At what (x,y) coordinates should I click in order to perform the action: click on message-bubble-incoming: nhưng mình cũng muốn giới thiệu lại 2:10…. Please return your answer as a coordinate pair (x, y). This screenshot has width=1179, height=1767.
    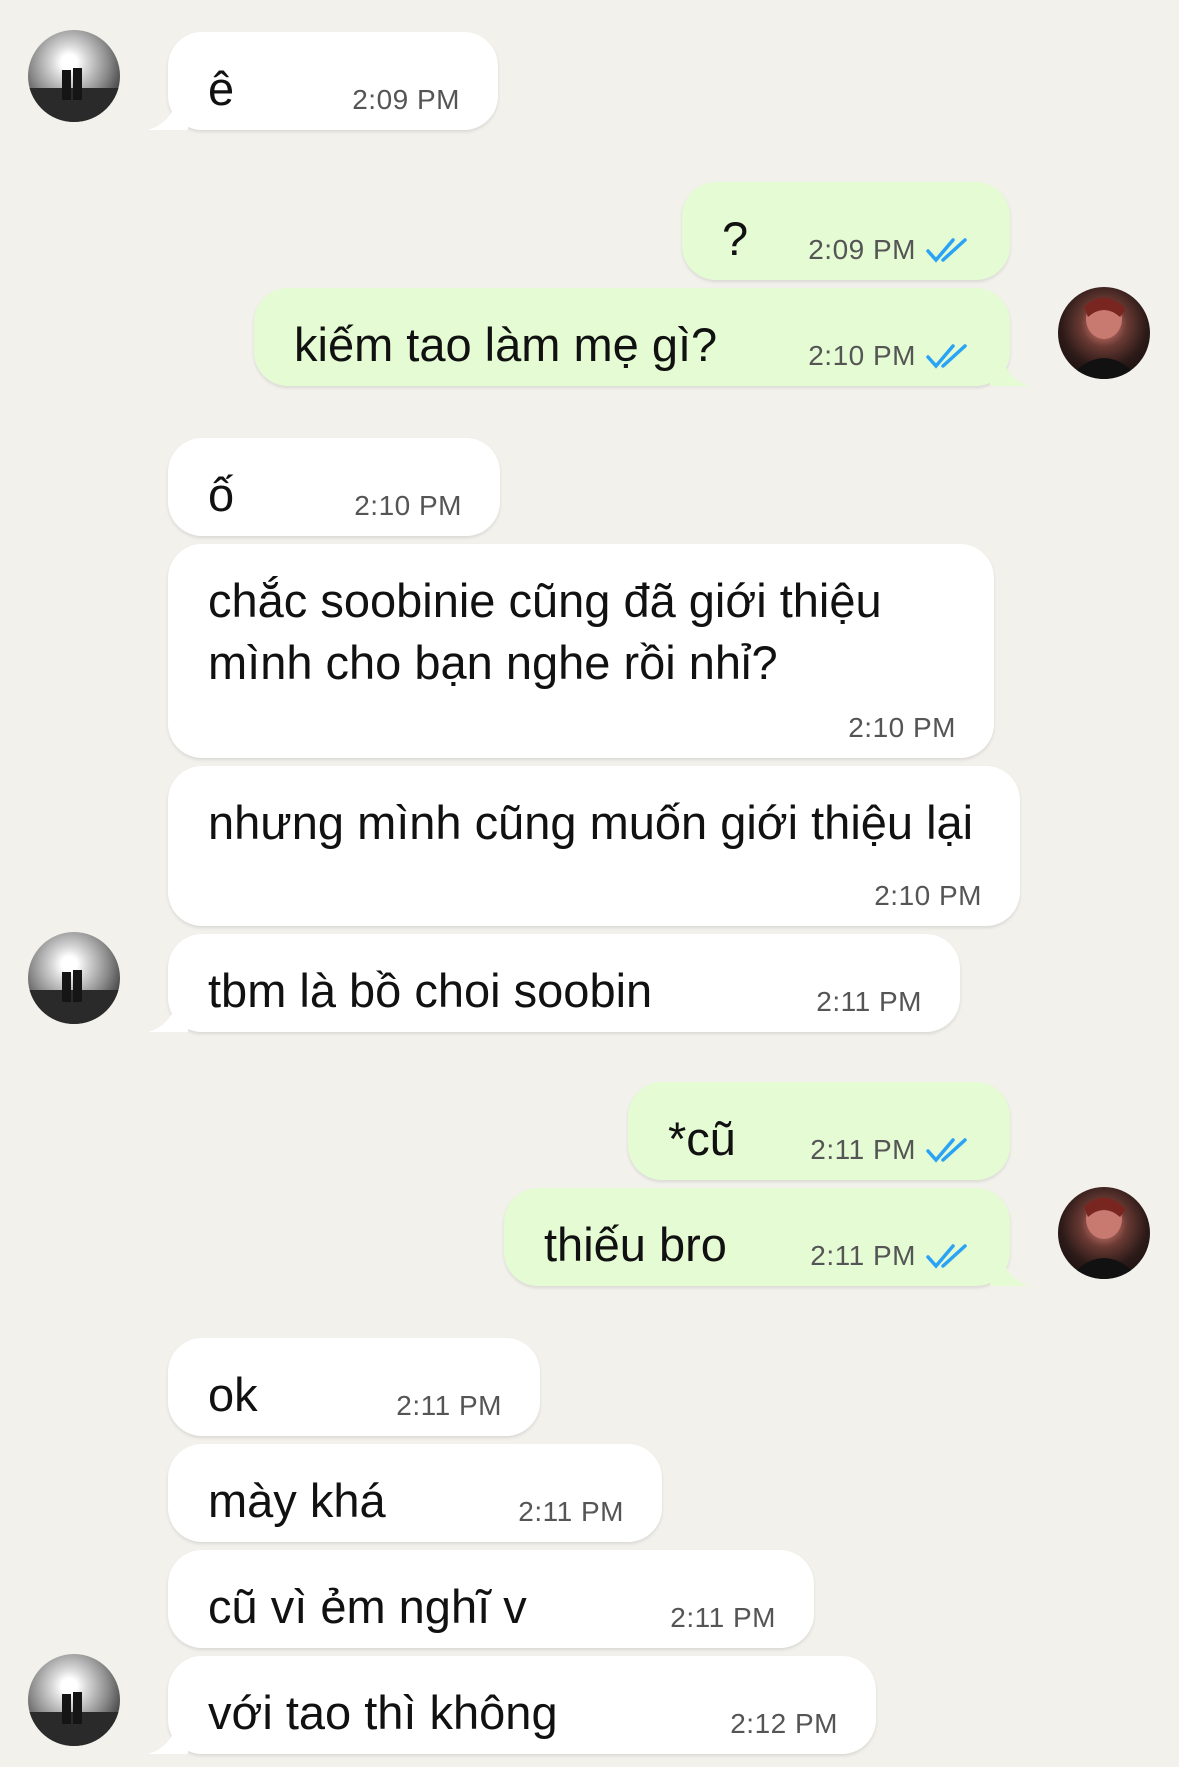
    Looking at the image, I should click on (594, 846).